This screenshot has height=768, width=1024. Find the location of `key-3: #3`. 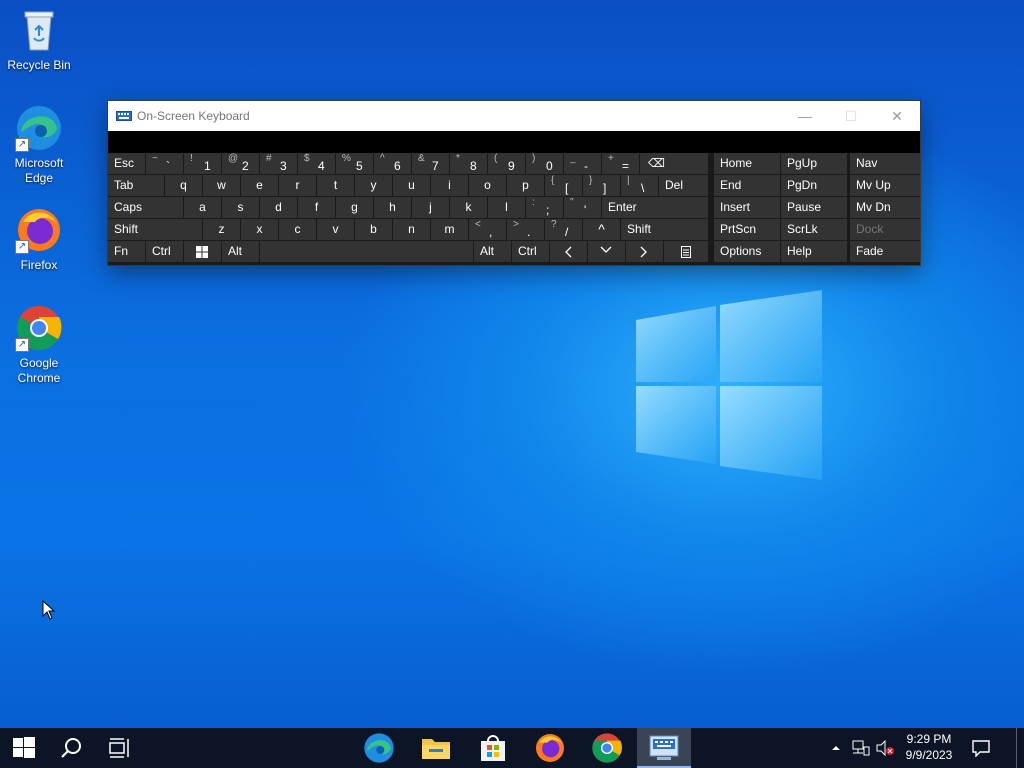

key-3: #3 is located at coordinates (278, 163).